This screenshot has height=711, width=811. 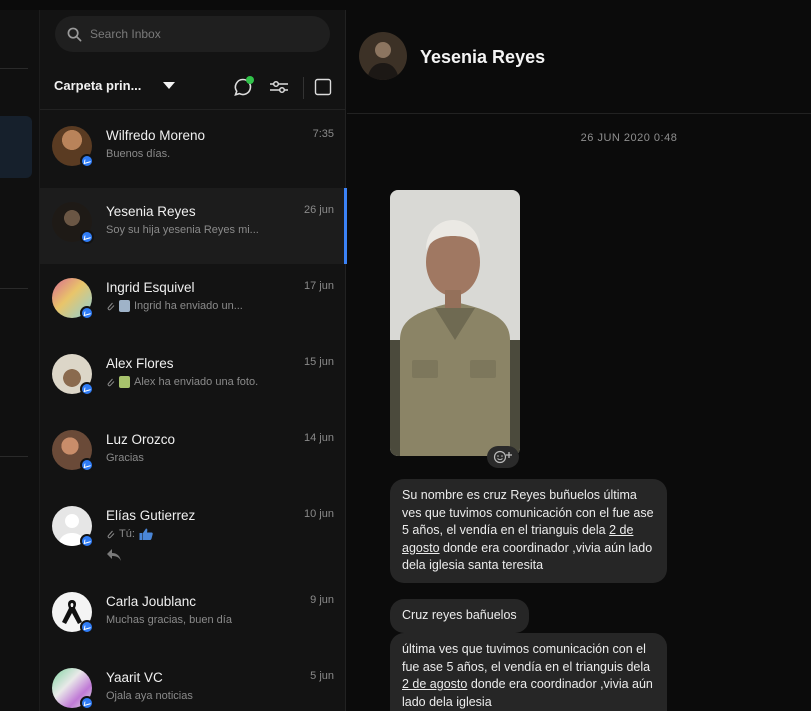 I want to click on conversation-preview: Buenos días., so click(x=138, y=154).